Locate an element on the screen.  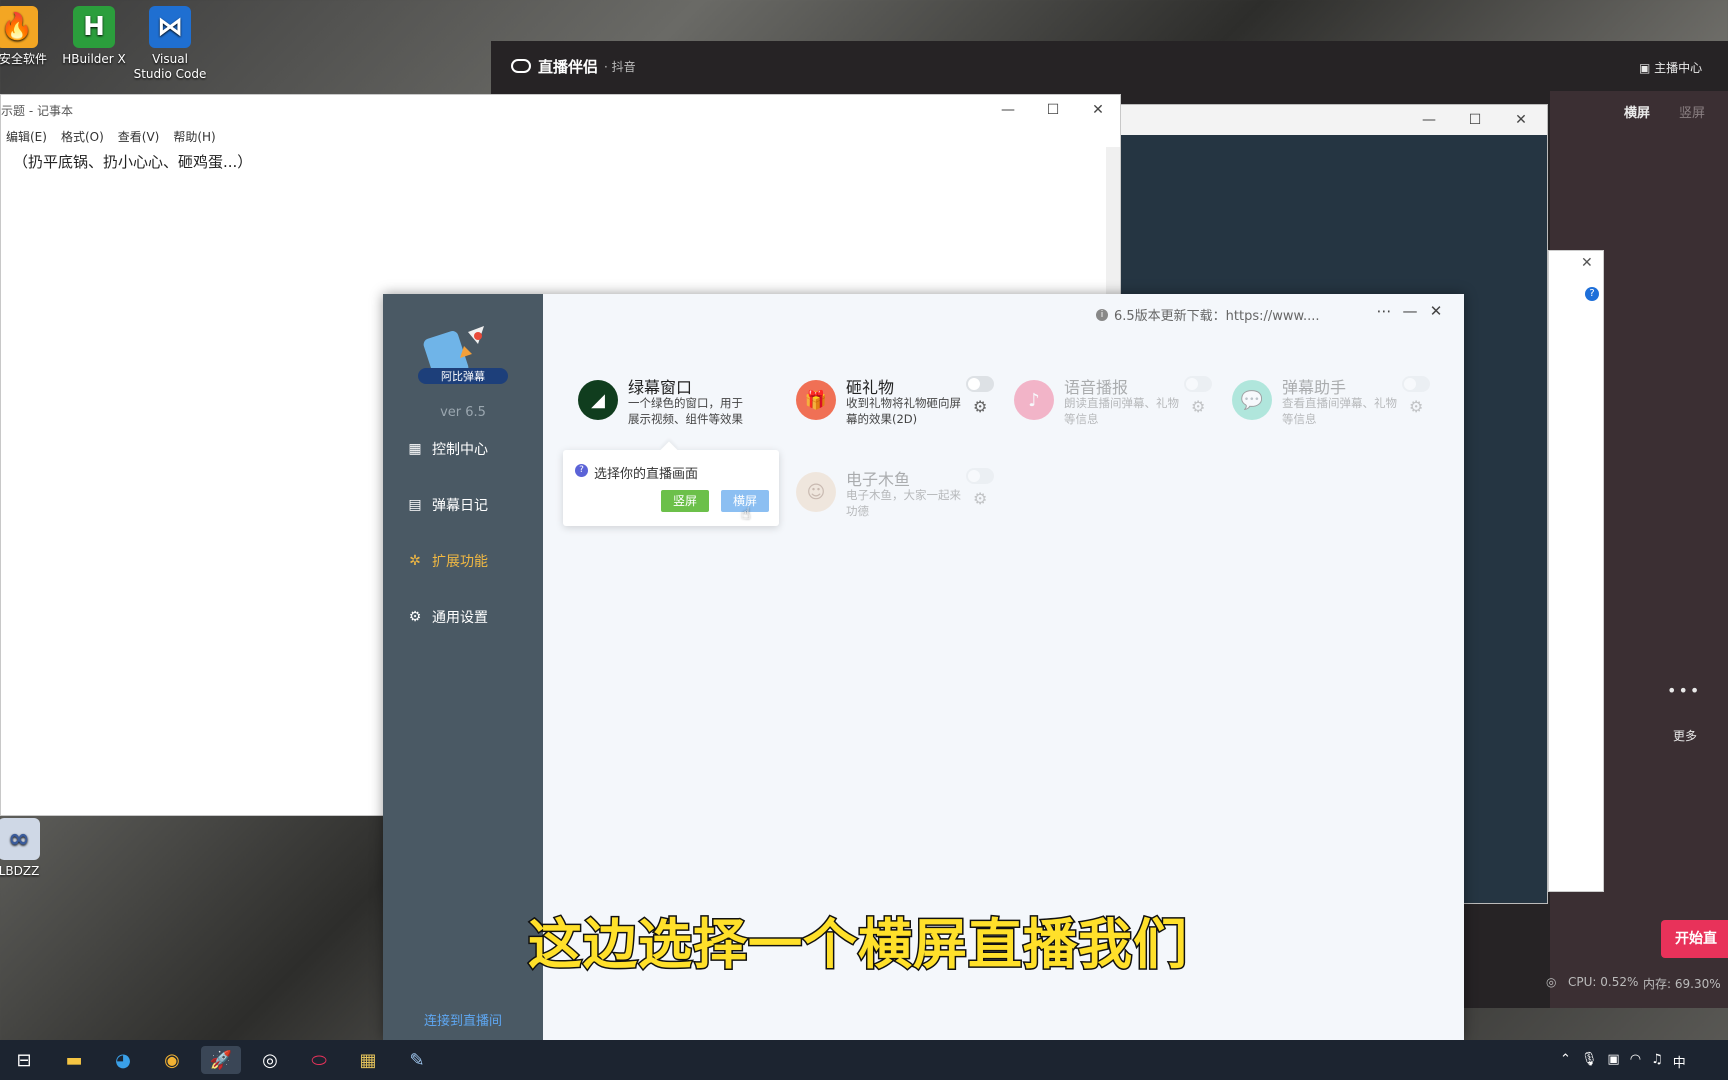
volume-icon: ♫ is located at coordinates (1657, 1061).